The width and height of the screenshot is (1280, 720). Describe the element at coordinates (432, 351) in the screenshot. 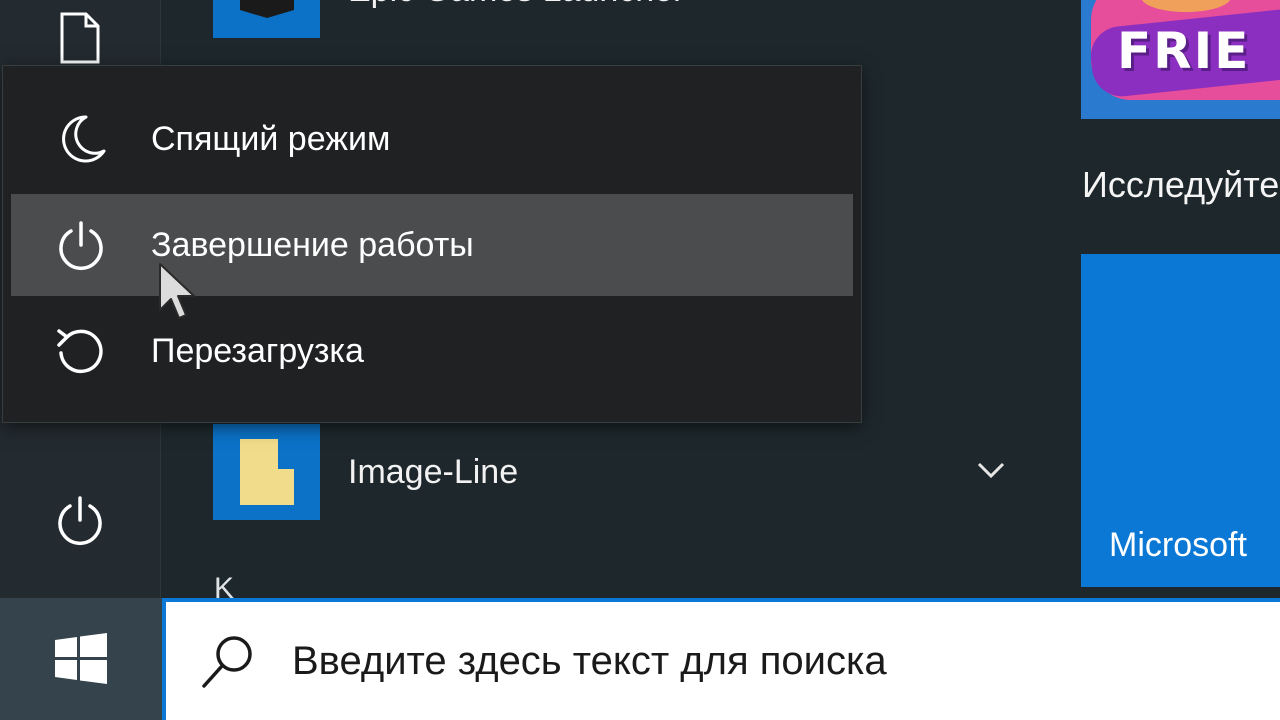

I see `power-menu-restart: Перезагрузка` at that location.